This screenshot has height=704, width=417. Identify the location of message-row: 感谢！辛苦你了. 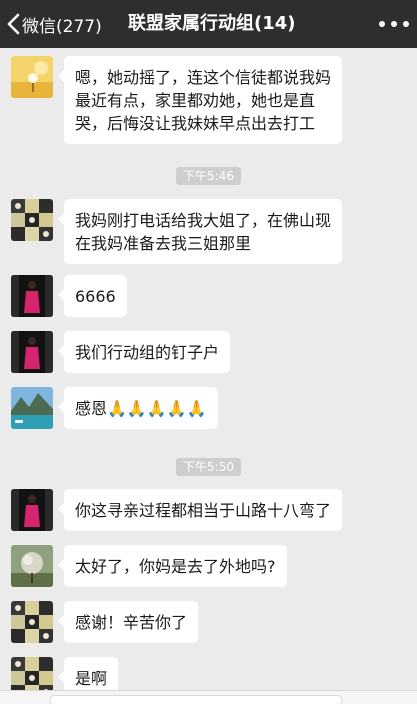
(105, 622).